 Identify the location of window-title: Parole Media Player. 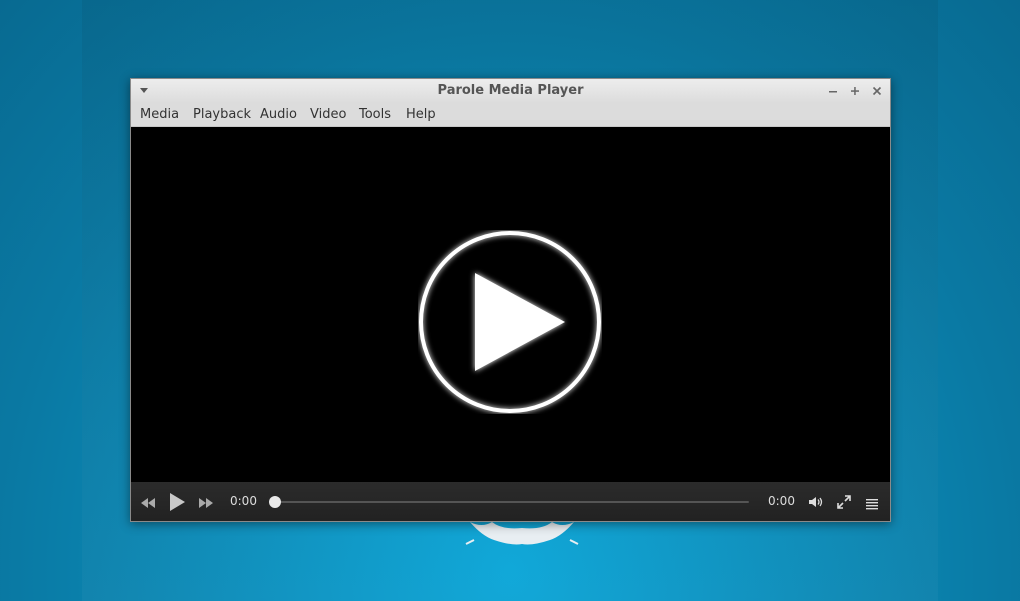
(510, 90).